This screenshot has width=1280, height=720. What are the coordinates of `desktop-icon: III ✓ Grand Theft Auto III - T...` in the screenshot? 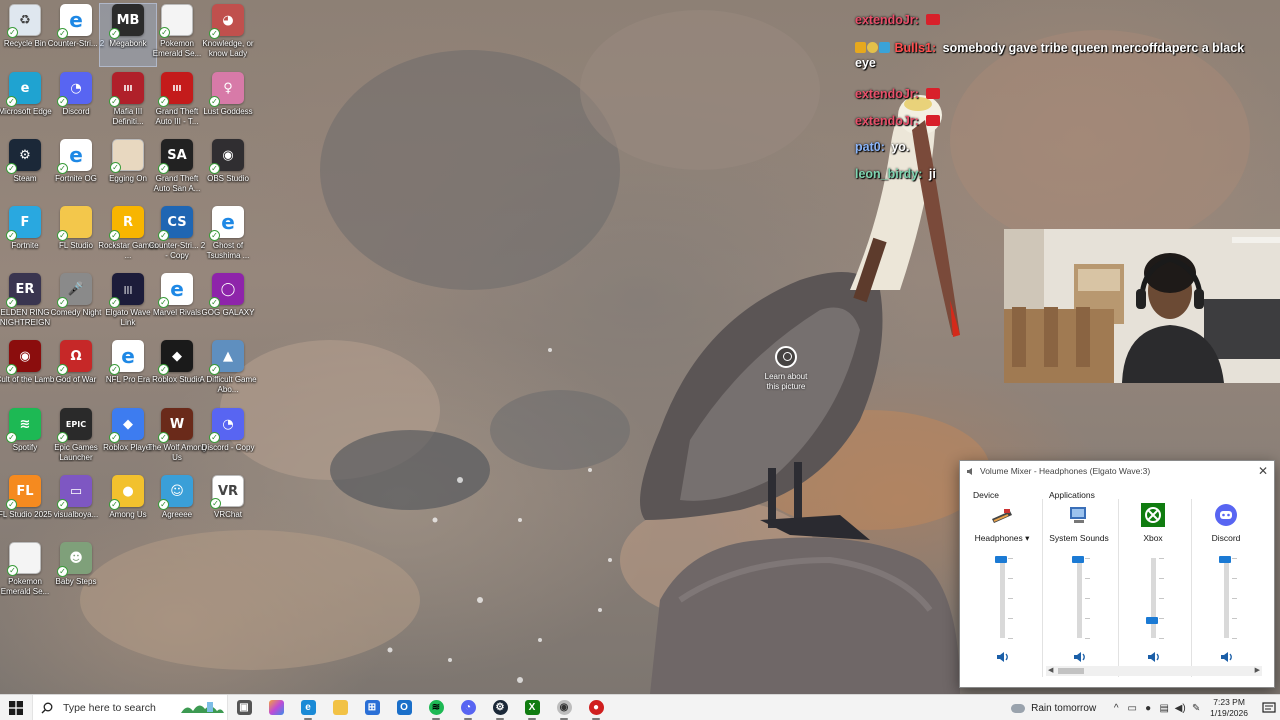 It's located at (177, 103).